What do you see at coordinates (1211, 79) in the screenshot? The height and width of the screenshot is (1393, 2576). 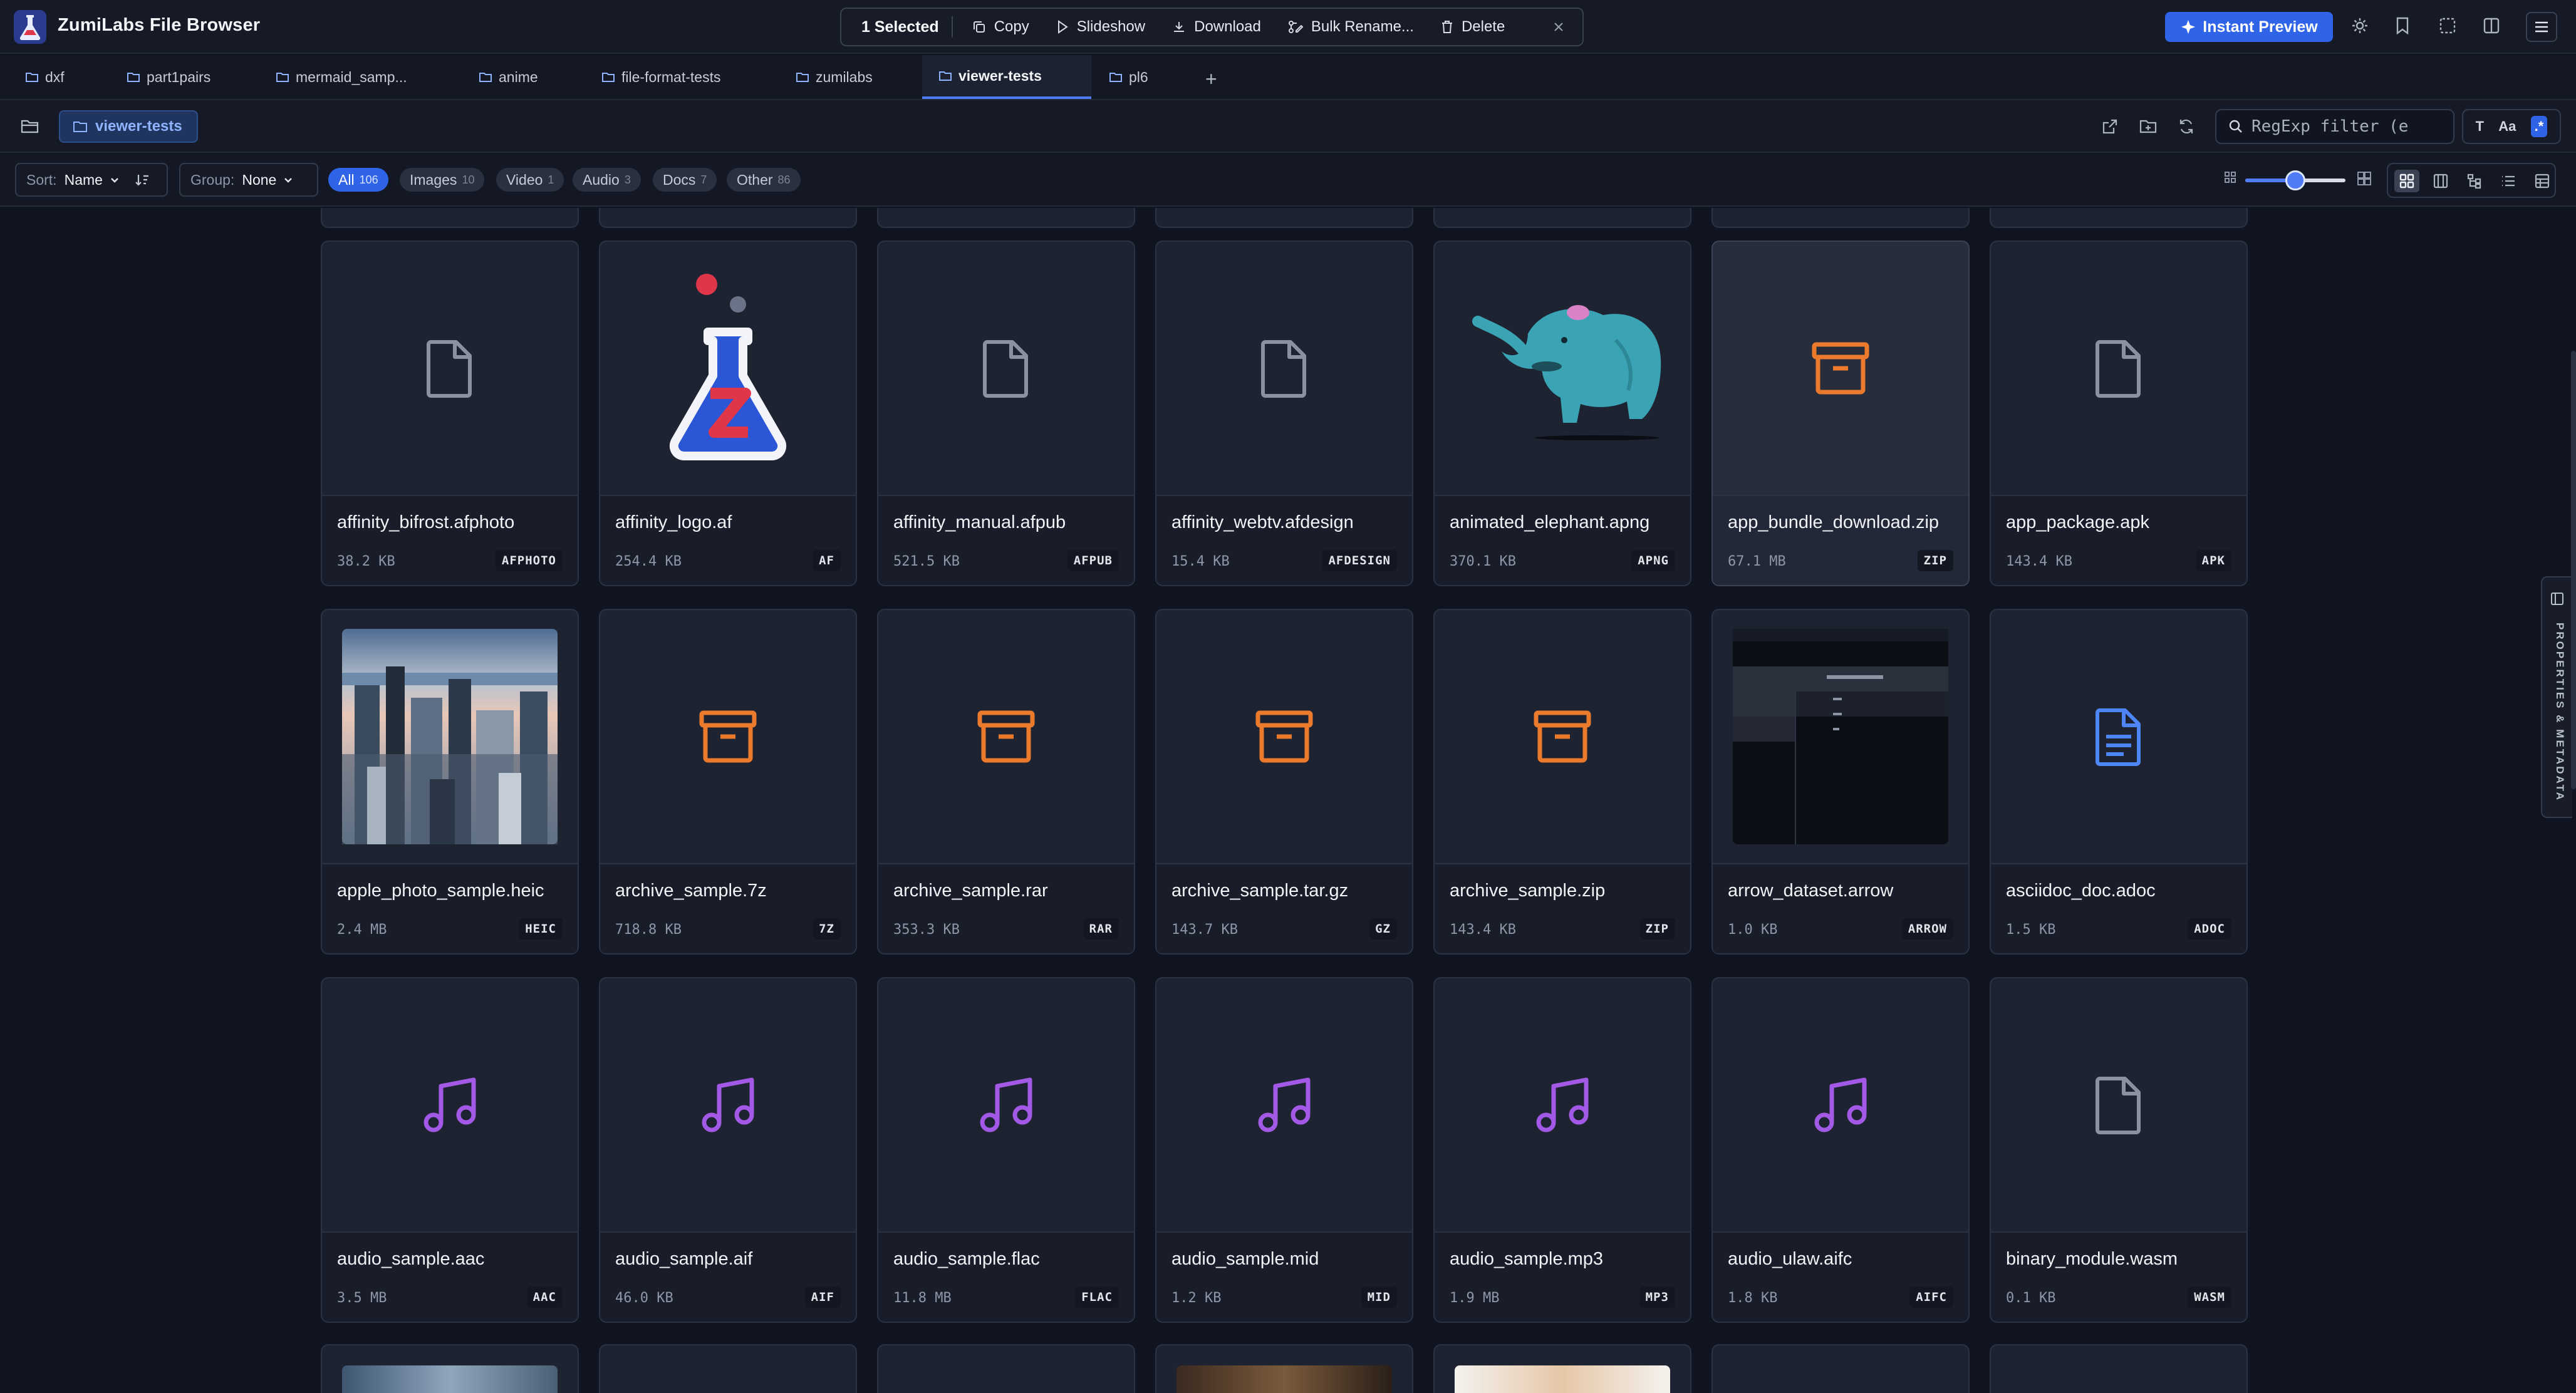 I see `add-tab-plus-icon: +` at bounding box center [1211, 79].